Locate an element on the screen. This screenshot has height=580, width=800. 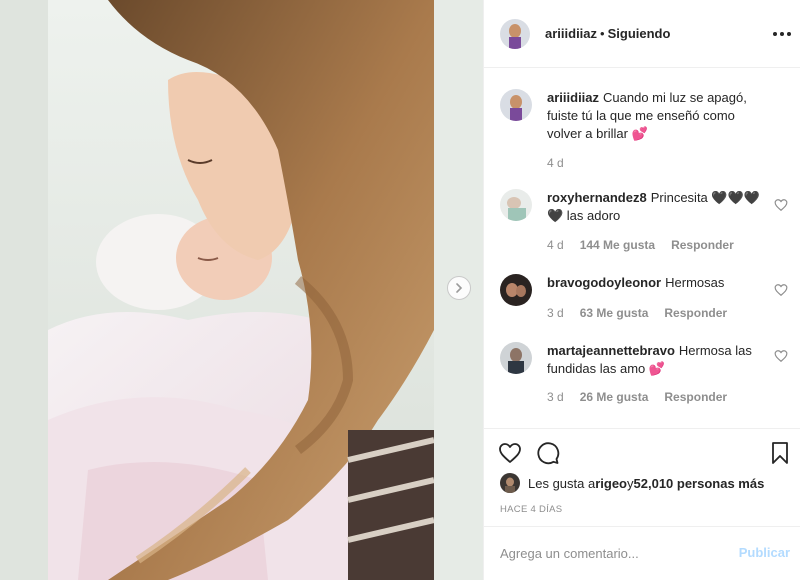
comment-likes: 144 Me gusta is located at coordinates (617, 245).